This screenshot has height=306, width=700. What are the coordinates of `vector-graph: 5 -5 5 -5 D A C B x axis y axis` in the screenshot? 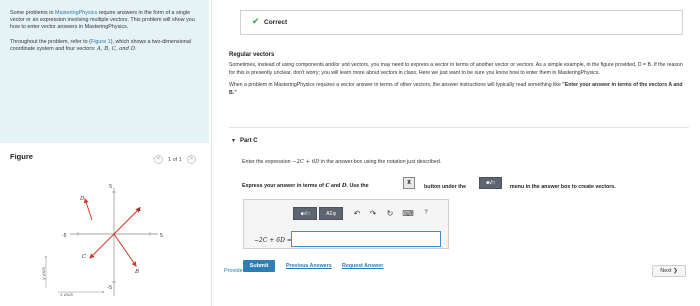 It's located at (102, 241).